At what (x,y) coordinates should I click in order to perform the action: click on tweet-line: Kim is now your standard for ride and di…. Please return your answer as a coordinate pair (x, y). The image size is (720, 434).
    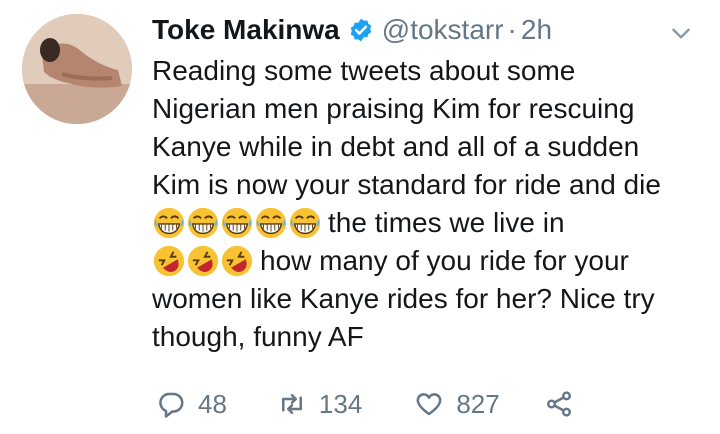
    Looking at the image, I should click on (432, 185).